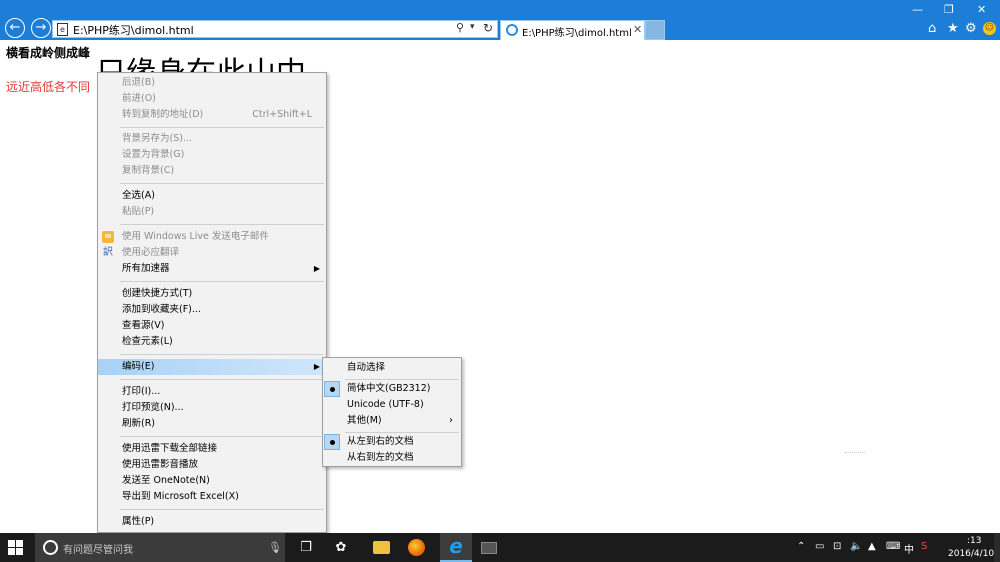  Describe the element at coordinates (275, 29) in the screenshot. I see `address-bar: e E:\PHP练习\dimol.html ⚲ ▾ ↻` at that location.